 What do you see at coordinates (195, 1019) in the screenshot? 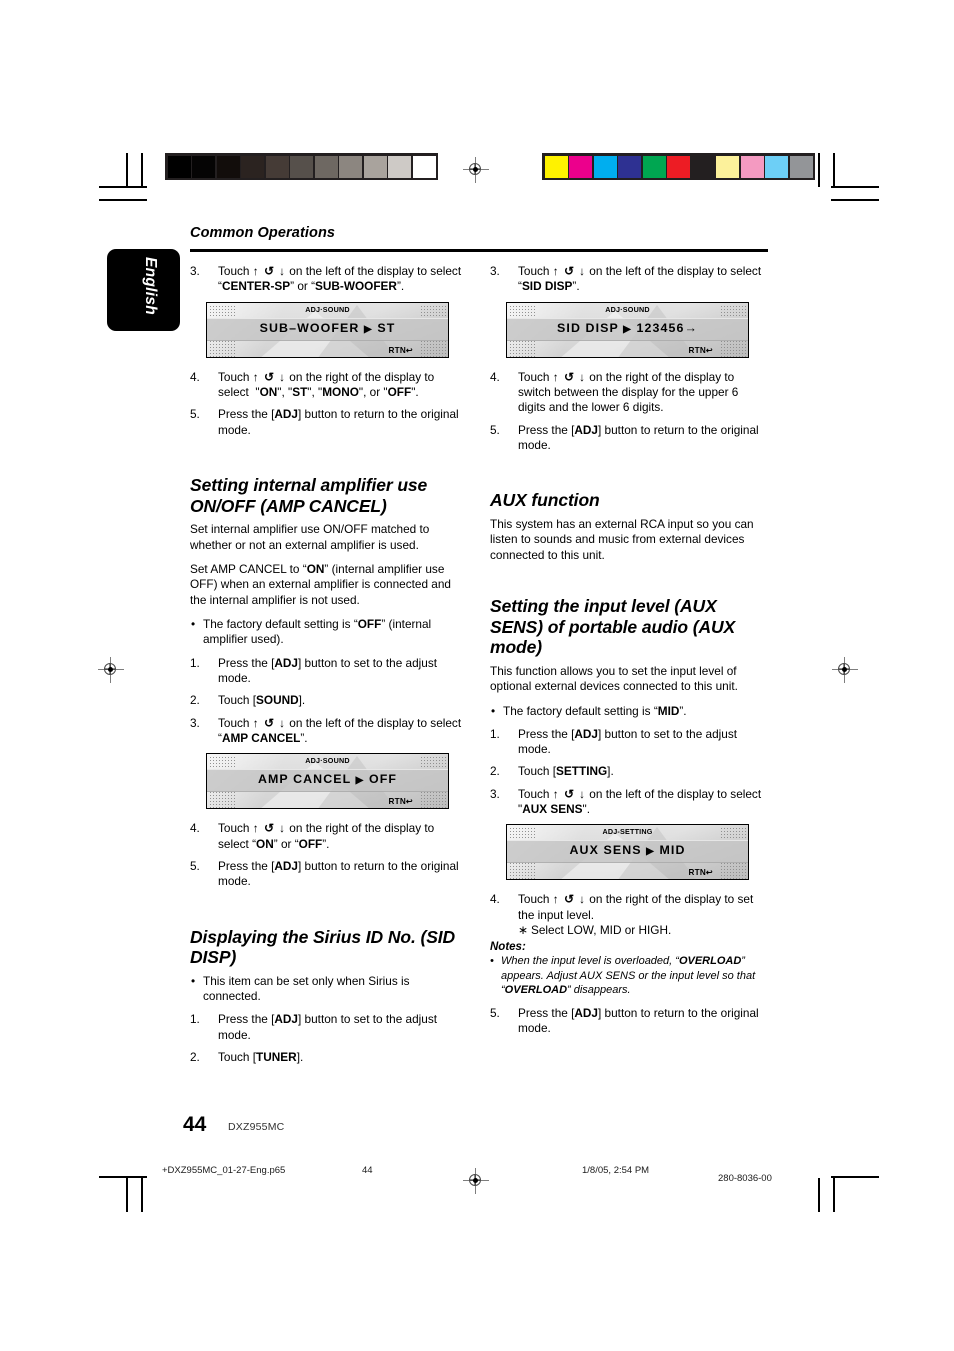
I see `step-number: 1.` at bounding box center [195, 1019].